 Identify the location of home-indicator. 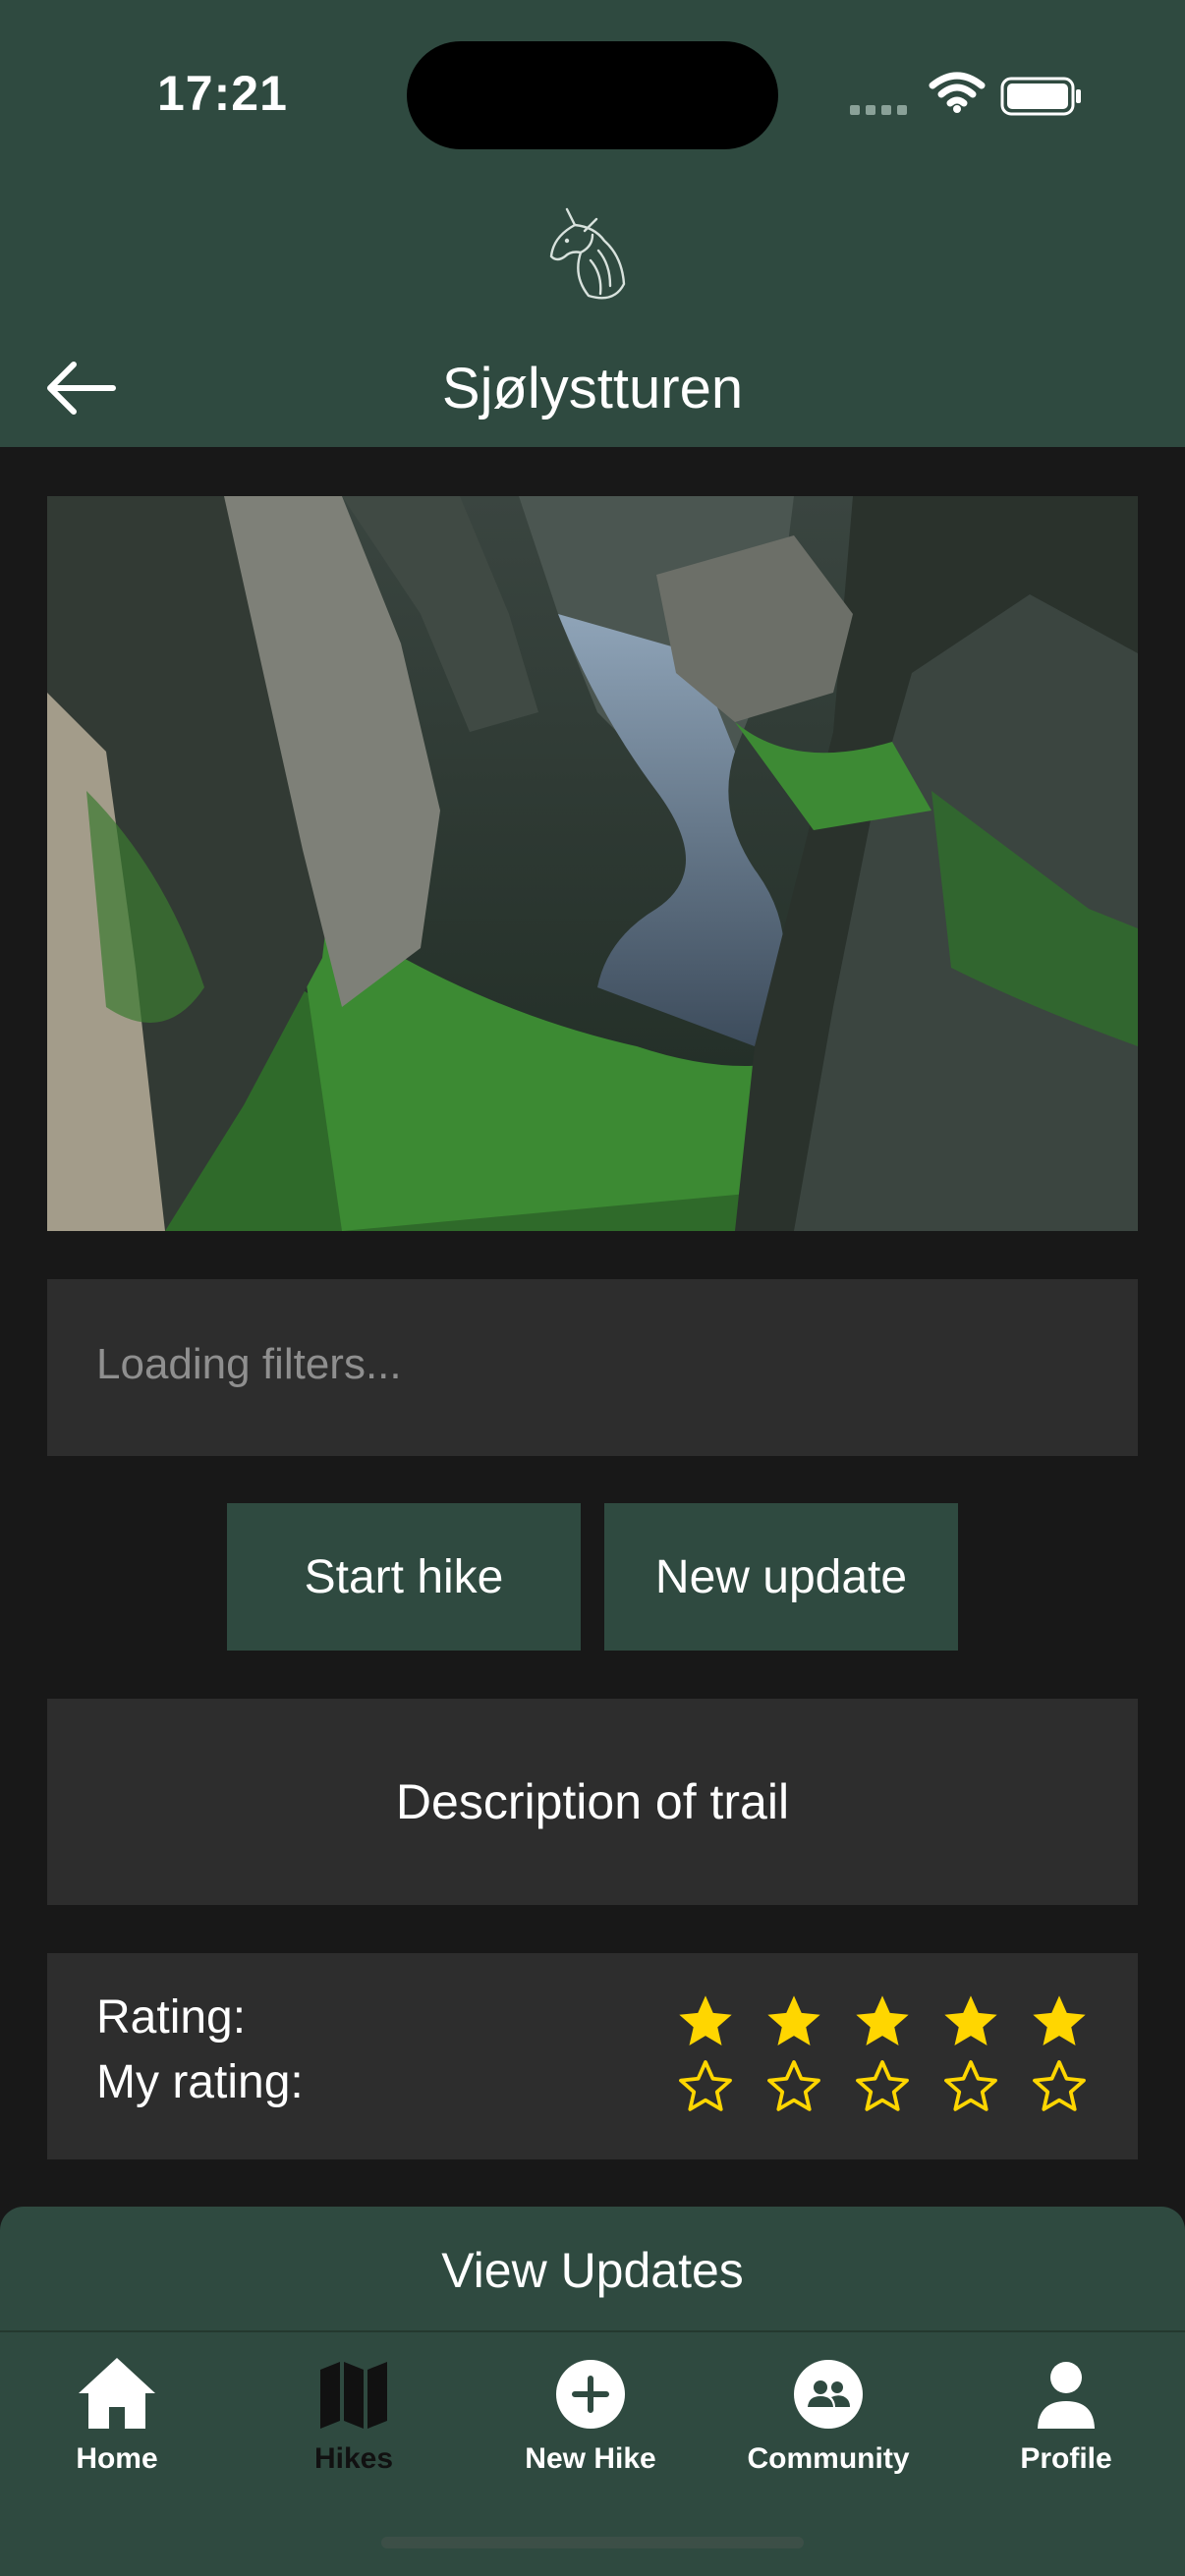
(592, 2542).